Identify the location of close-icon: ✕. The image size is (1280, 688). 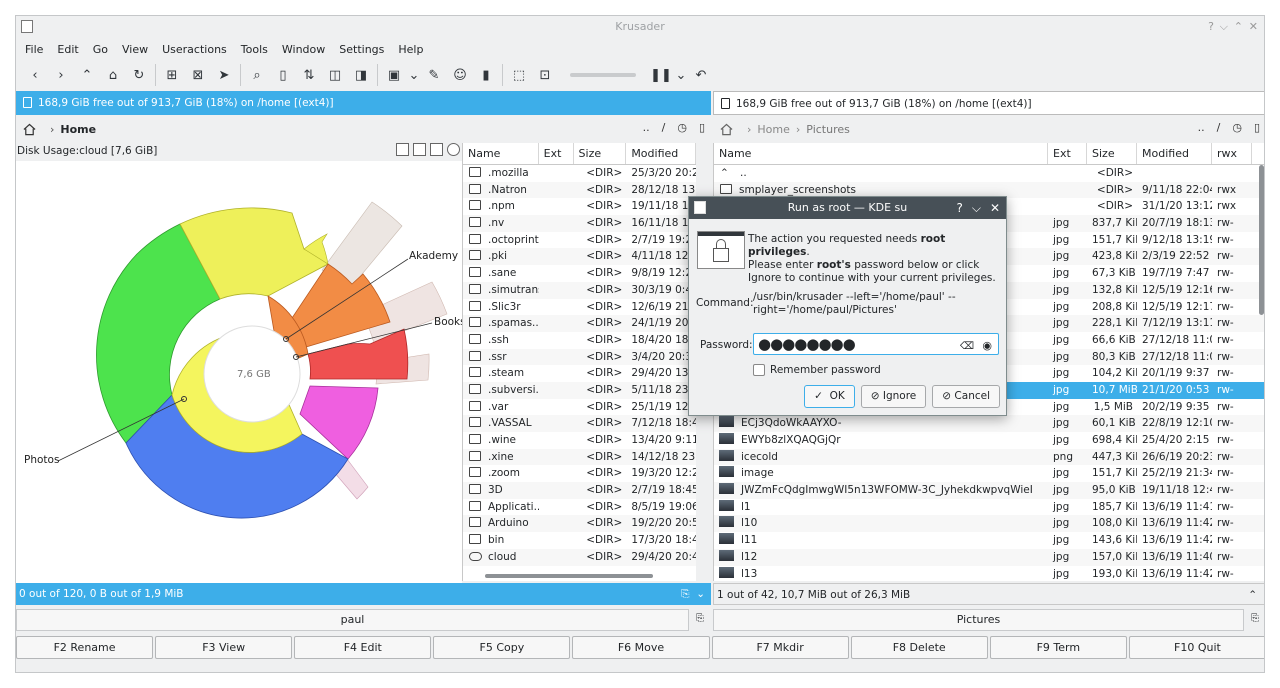
(1253, 27).